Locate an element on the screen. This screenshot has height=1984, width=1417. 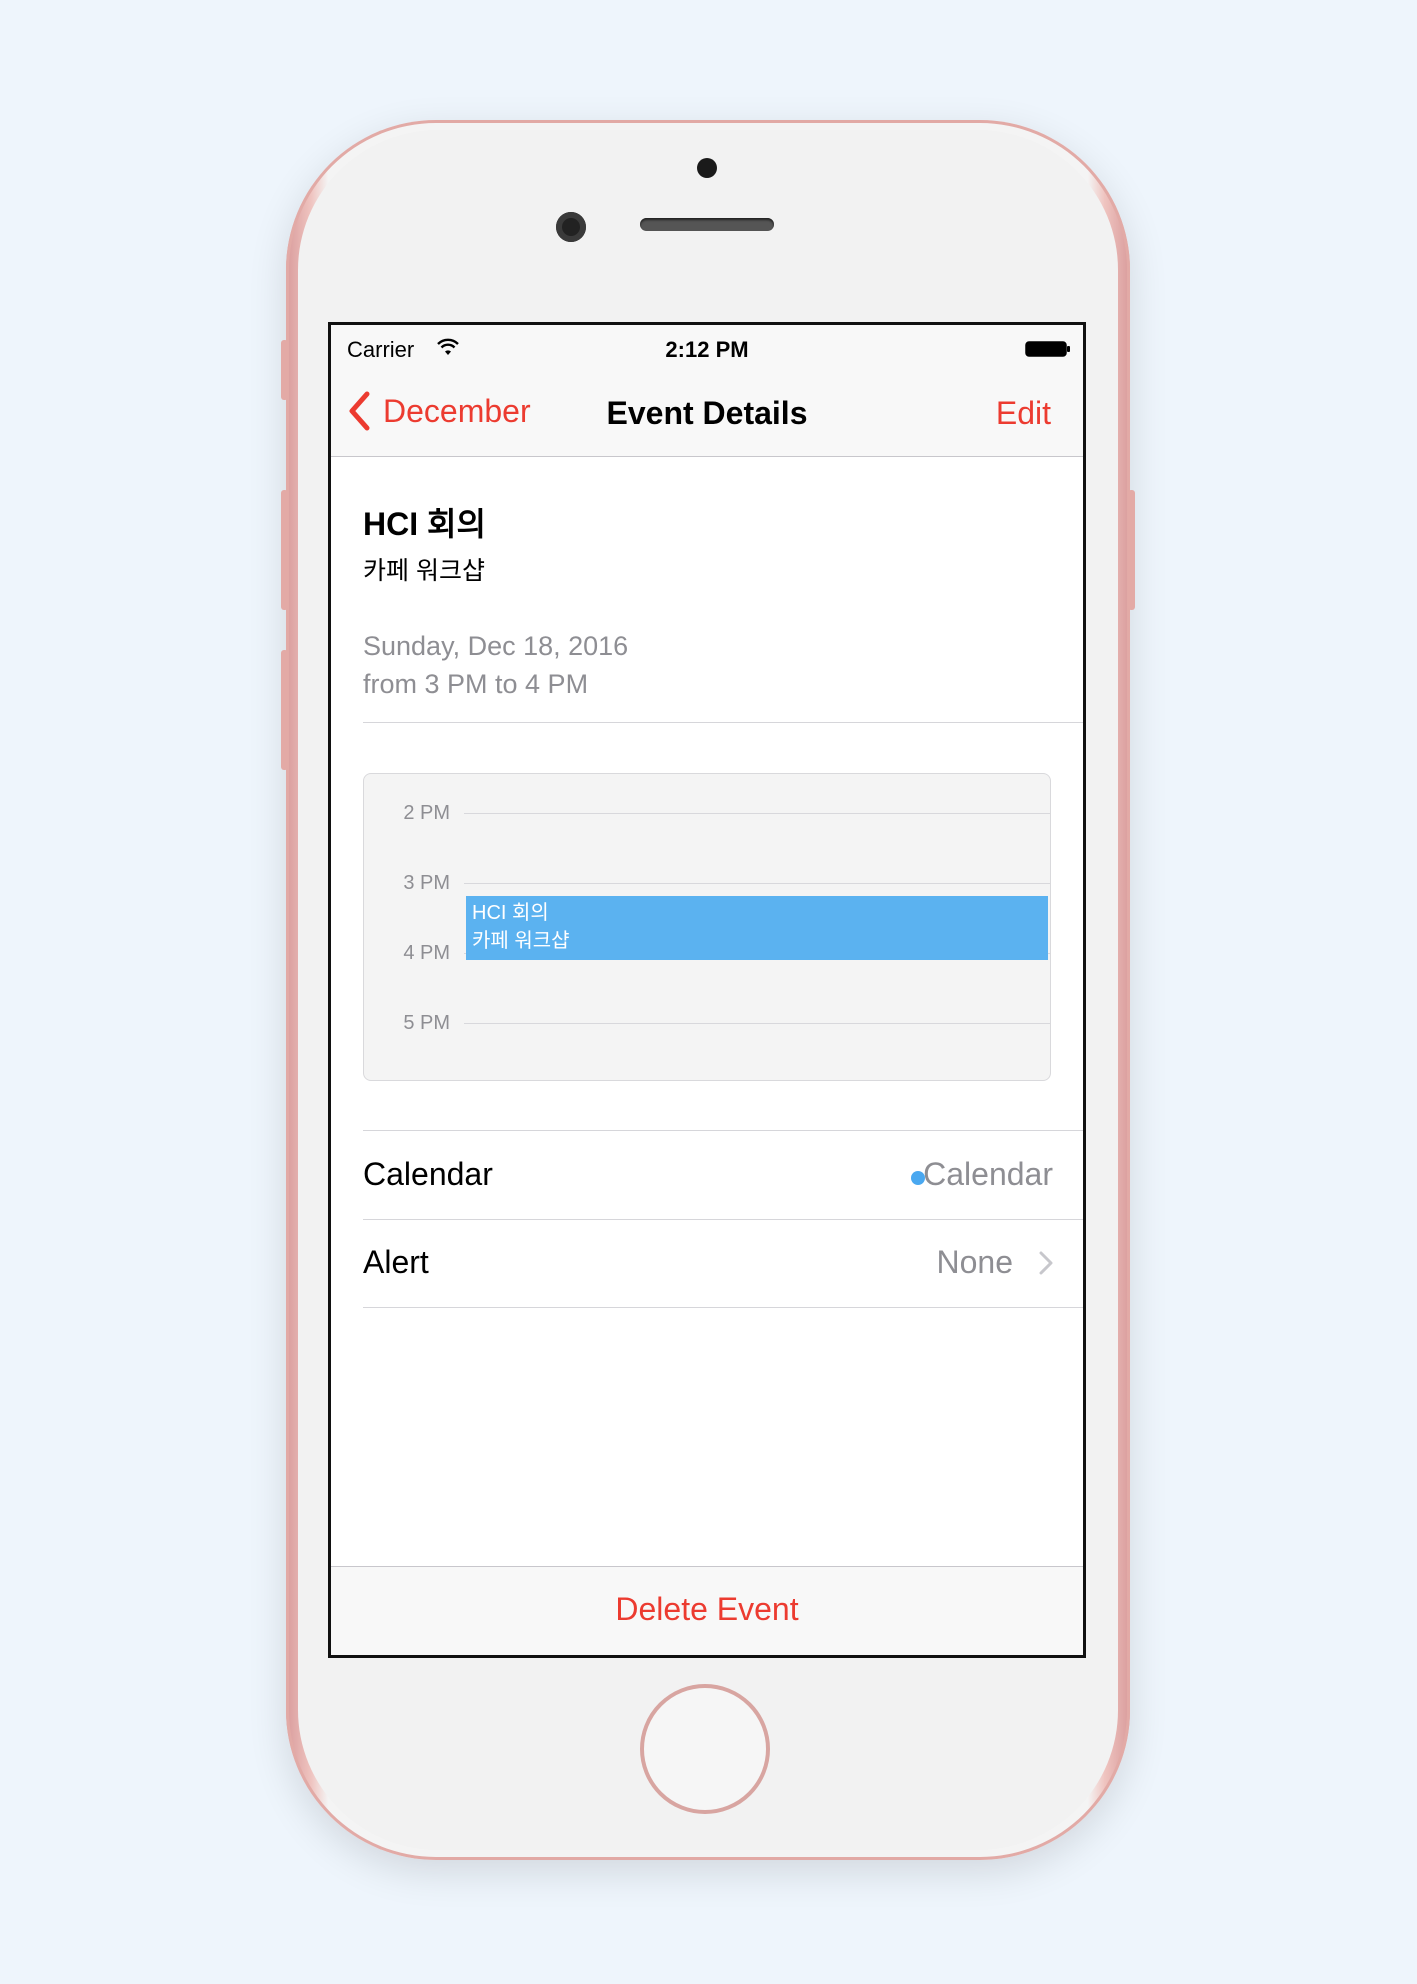
event-time-range: from 3 PM to 4 PM is located at coordinates (476, 684).